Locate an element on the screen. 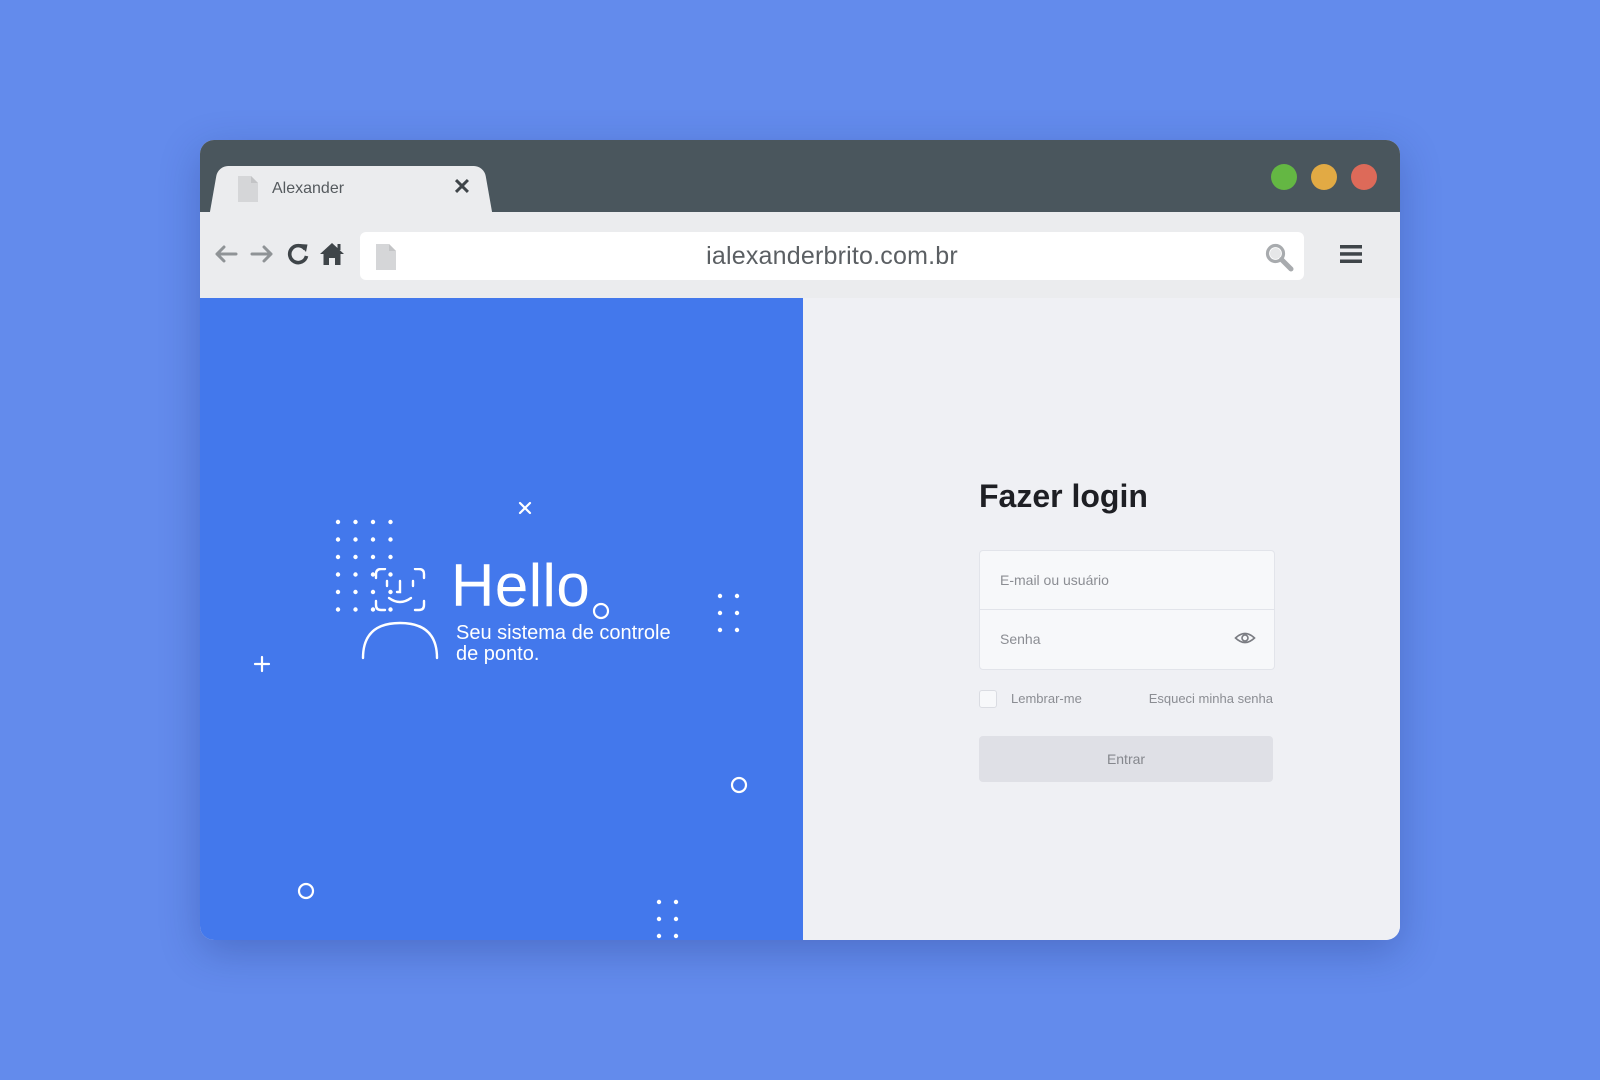  arrow-left-icon is located at coordinates (226, 254).